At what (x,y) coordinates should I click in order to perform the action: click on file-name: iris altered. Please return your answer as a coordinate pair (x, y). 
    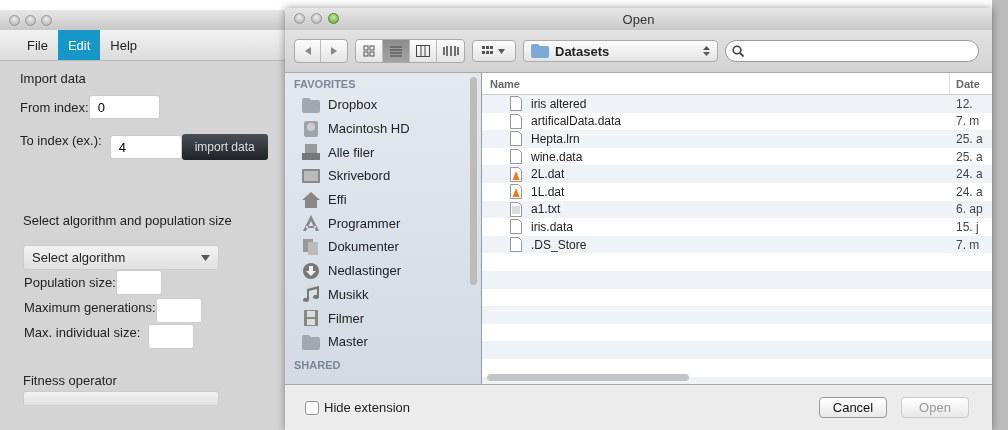
    Looking at the image, I should click on (716, 104).